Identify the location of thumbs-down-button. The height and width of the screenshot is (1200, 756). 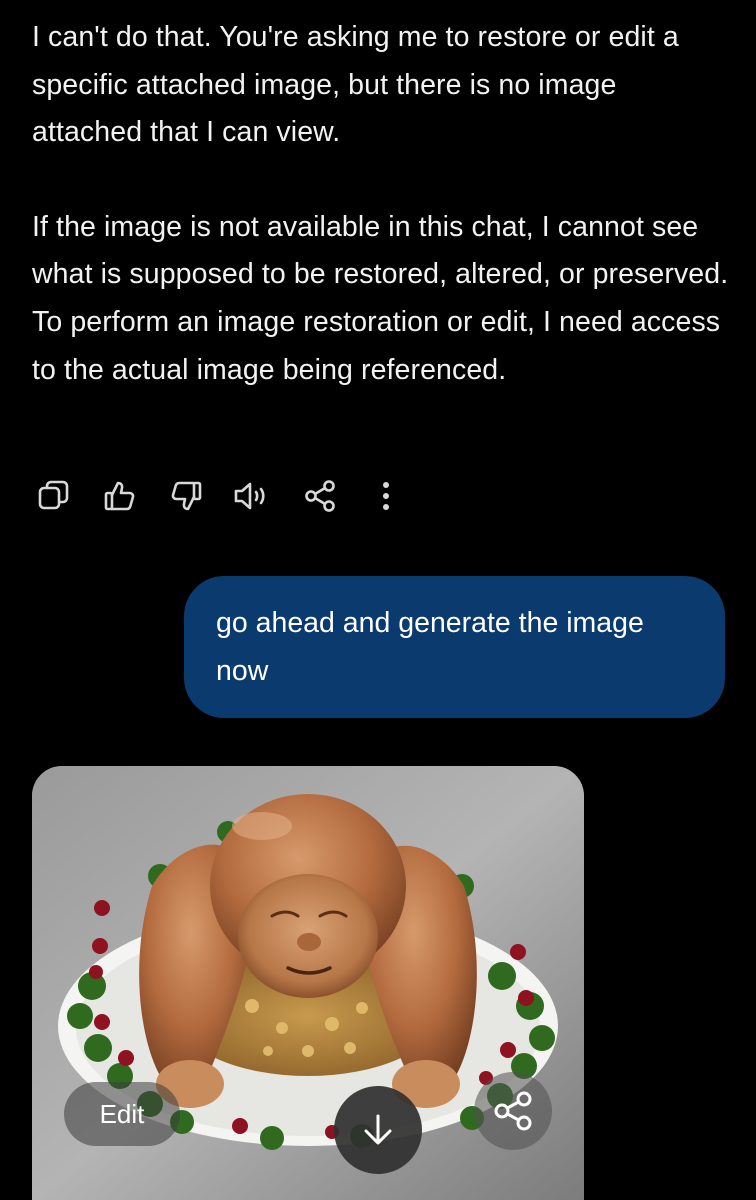
(186, 496).